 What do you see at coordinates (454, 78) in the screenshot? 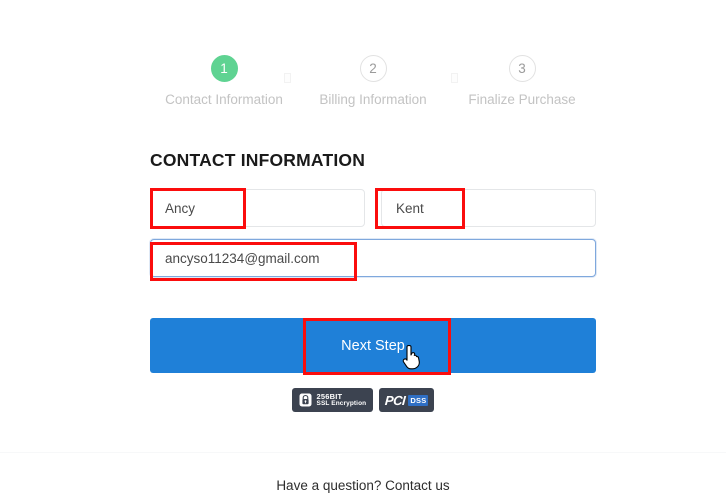
I see `step-connector-2-icon` at bounding box center [454, 78].